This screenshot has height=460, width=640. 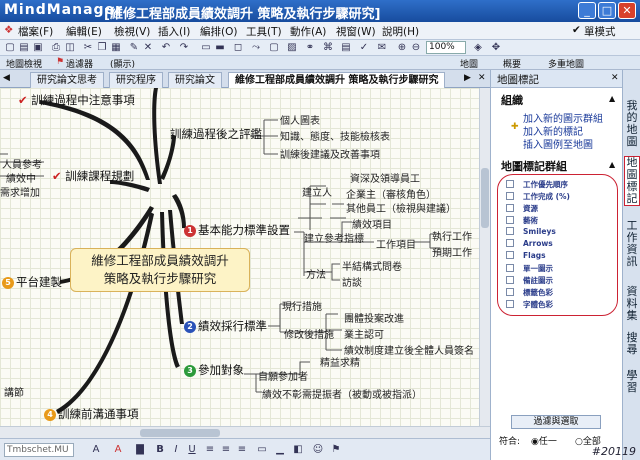 What do you see at coordinates (352, 281) in the screenshot?
I see `label-interview: 訪談` at bounding box center [352, 281].